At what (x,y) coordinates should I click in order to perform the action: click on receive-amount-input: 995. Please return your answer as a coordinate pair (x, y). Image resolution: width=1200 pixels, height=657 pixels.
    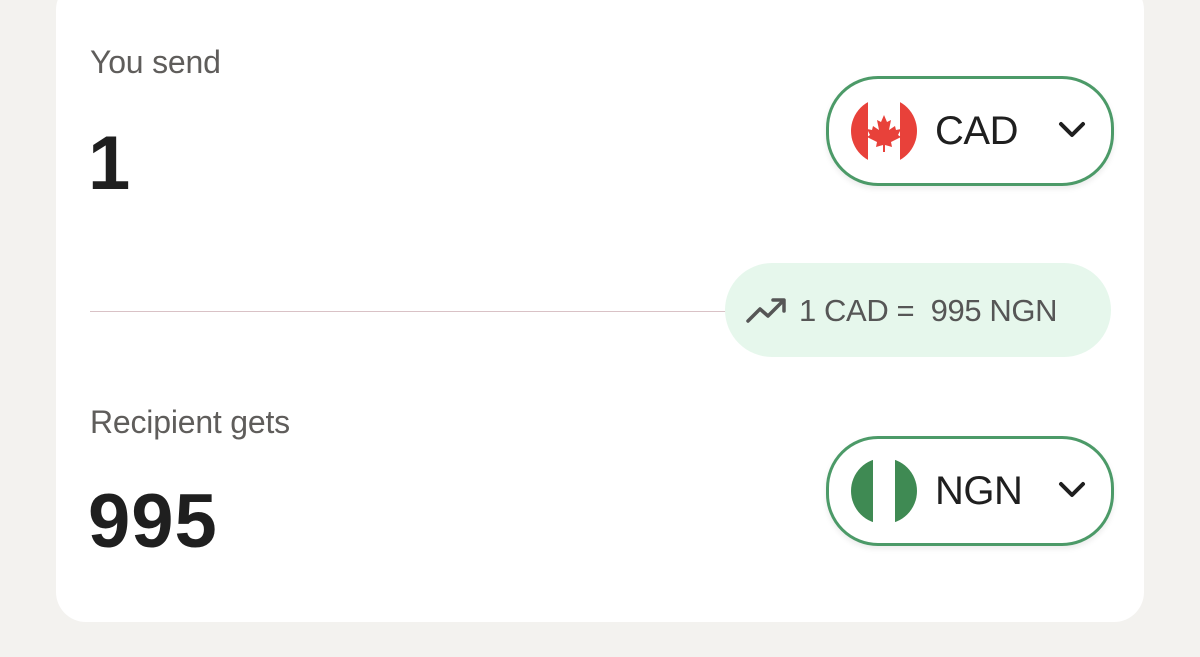
    Looking at the image, I should click on (153, 521).